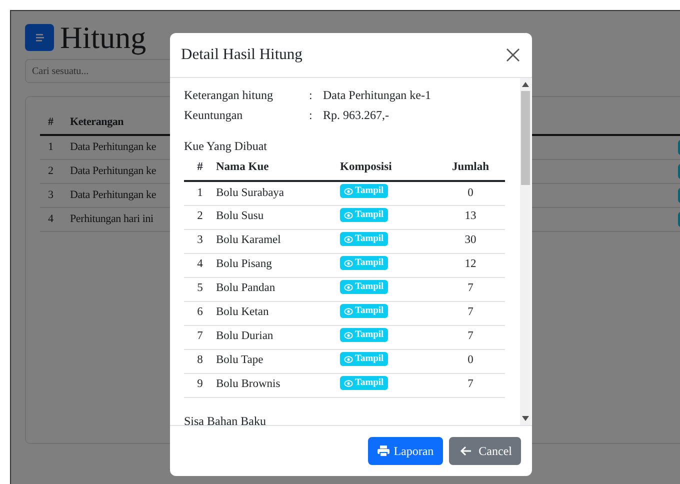 Image resolution: width=680 pixels, height=484 pixels. I want to click on table-cell: 5, so click(200, 289).